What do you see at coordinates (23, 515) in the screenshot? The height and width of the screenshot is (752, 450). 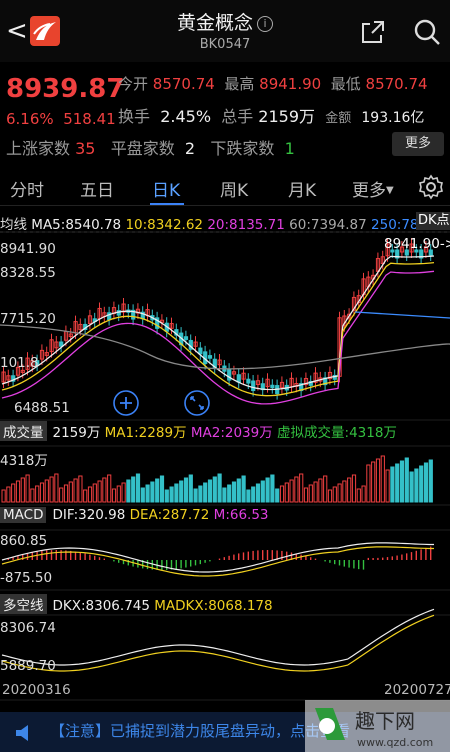 I see `macd-tag: MACD` at bounding box center [23, 515].